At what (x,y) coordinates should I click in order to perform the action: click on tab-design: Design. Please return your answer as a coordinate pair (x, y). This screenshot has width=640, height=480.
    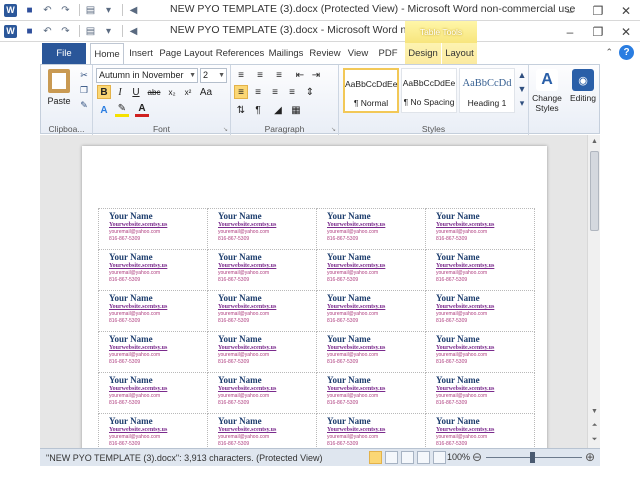
    Looking at the image, I should click on (423, 53).